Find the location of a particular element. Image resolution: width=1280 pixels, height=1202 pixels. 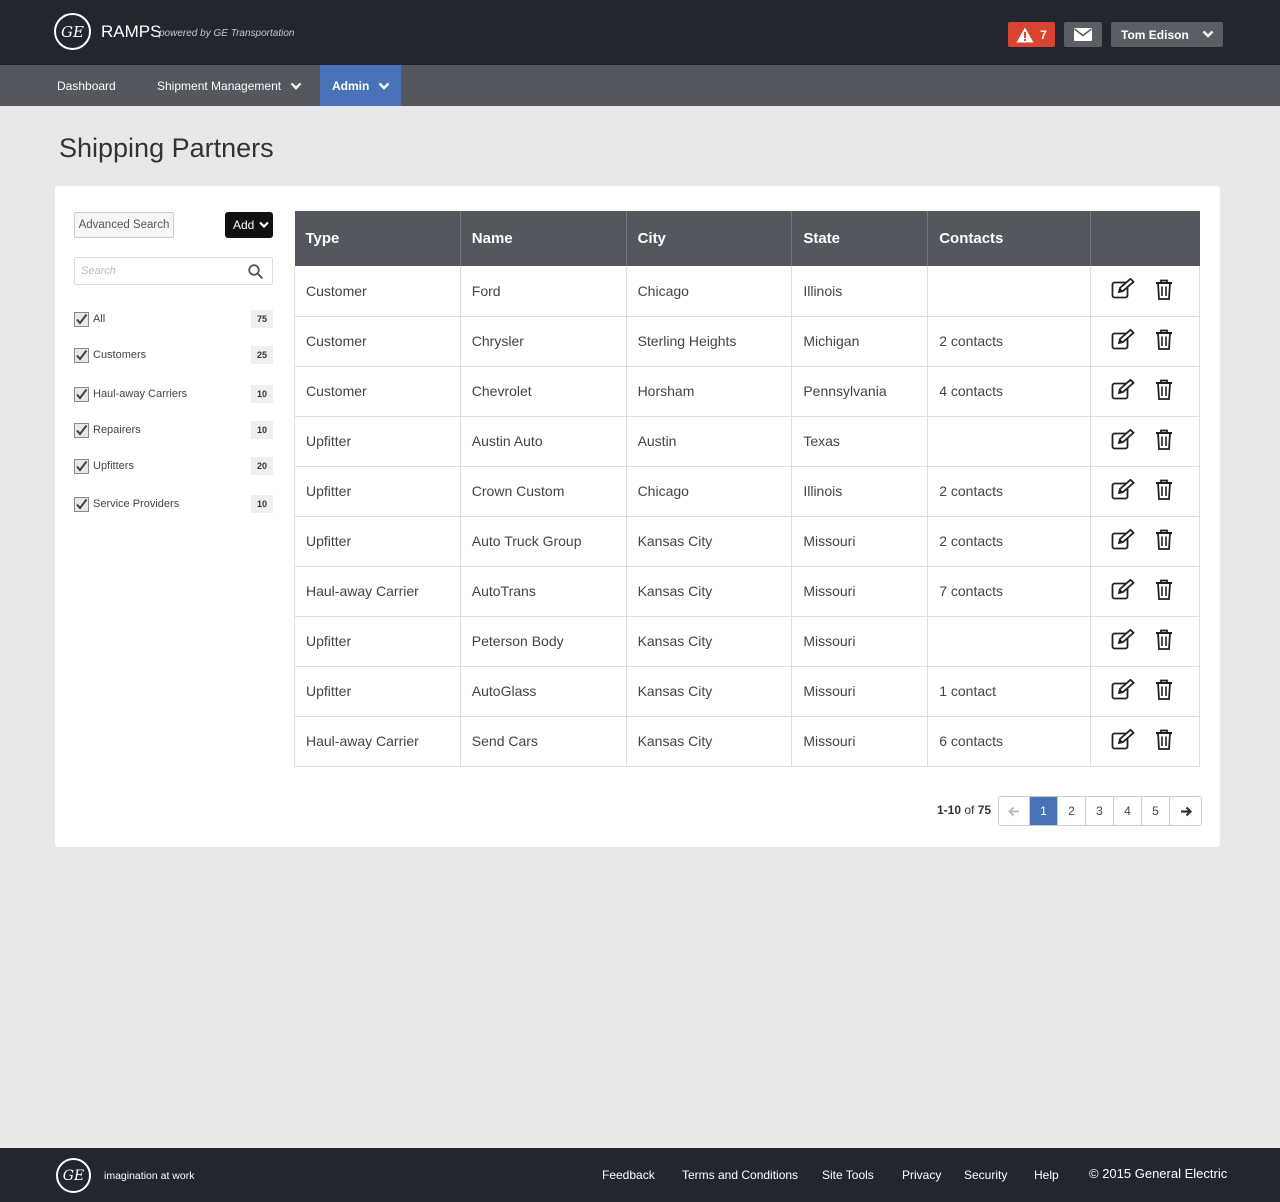

filter-customers: Customers 25 is located at coordinates (173, 355).